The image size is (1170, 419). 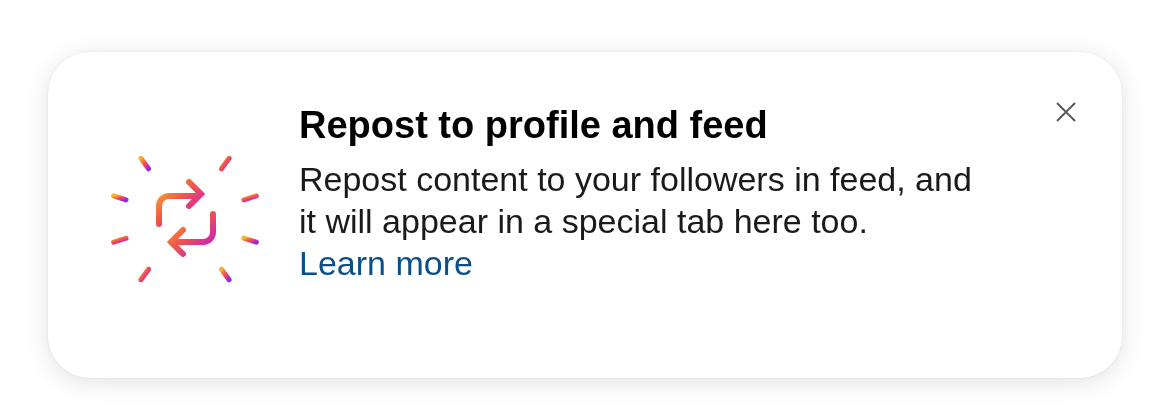 I want to click on close-icon, so click(x=1066, y=112).